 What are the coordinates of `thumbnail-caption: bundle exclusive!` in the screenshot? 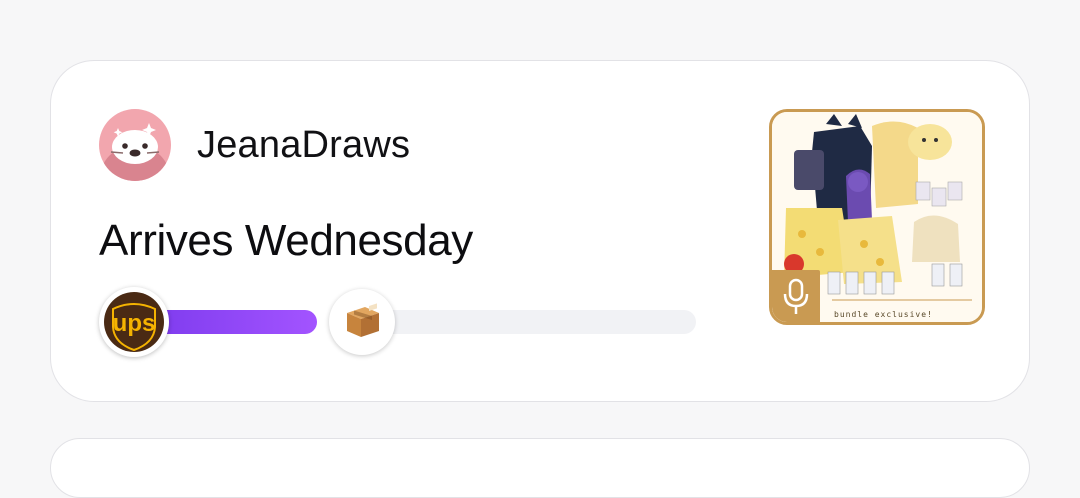 It's located at (883, 314).